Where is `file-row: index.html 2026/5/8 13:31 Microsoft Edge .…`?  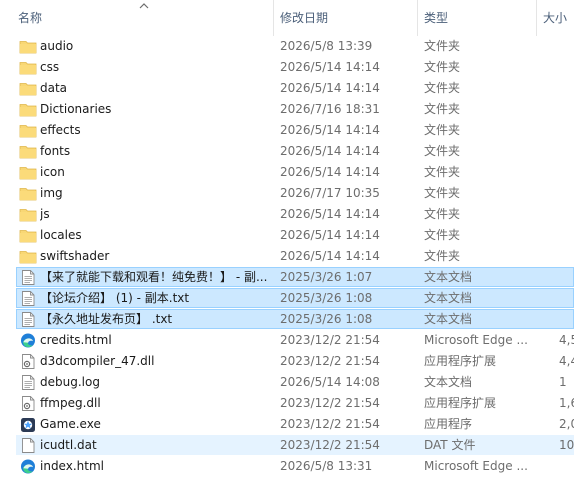
file-row: index.html 2026/5/8 13:31 Microsoft Edge .… is located at coordinates (287, 466).